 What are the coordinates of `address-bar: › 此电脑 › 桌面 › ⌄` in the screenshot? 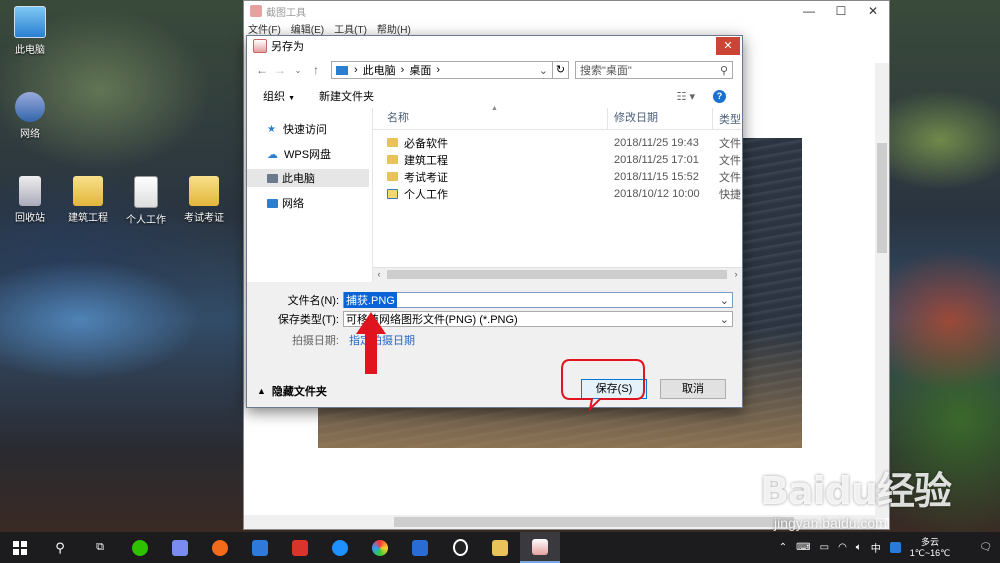 It's located at (442, 70).